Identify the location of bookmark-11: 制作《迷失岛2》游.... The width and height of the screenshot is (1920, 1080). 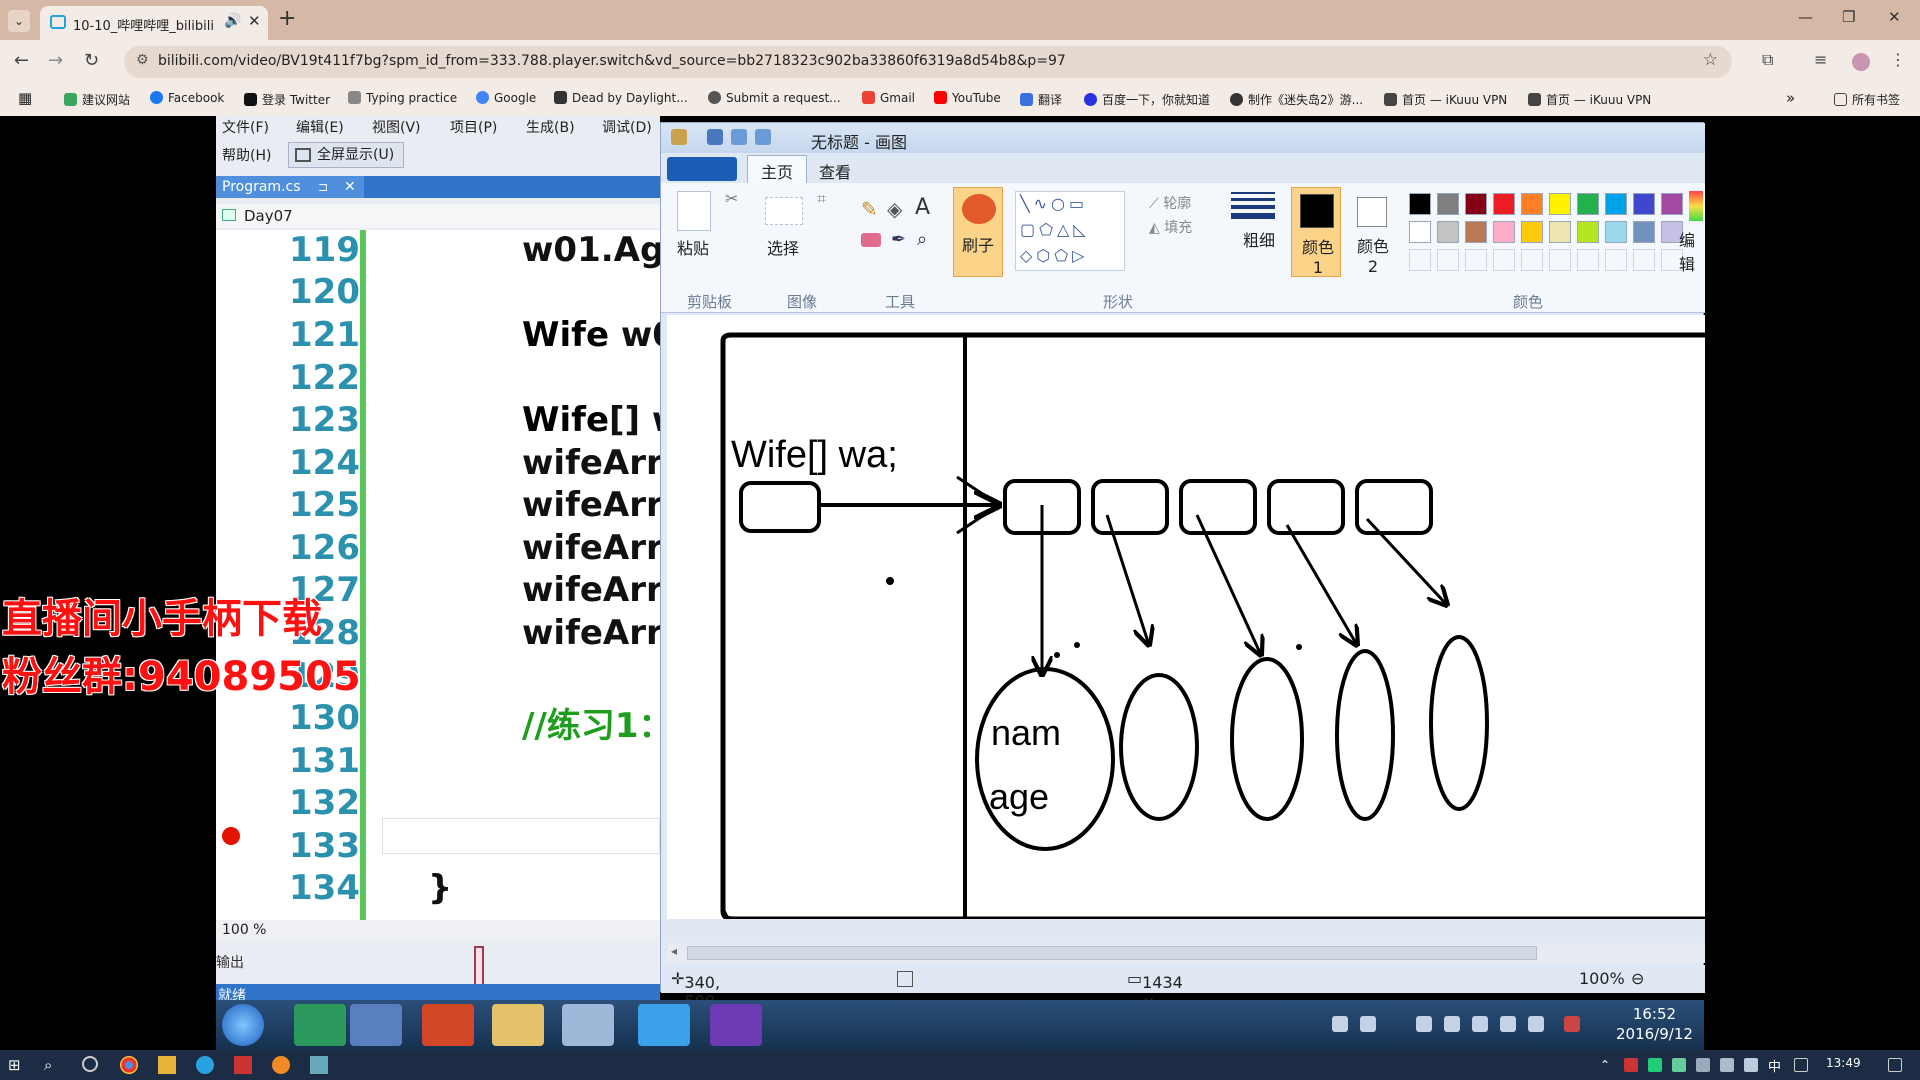
(1296, 99).